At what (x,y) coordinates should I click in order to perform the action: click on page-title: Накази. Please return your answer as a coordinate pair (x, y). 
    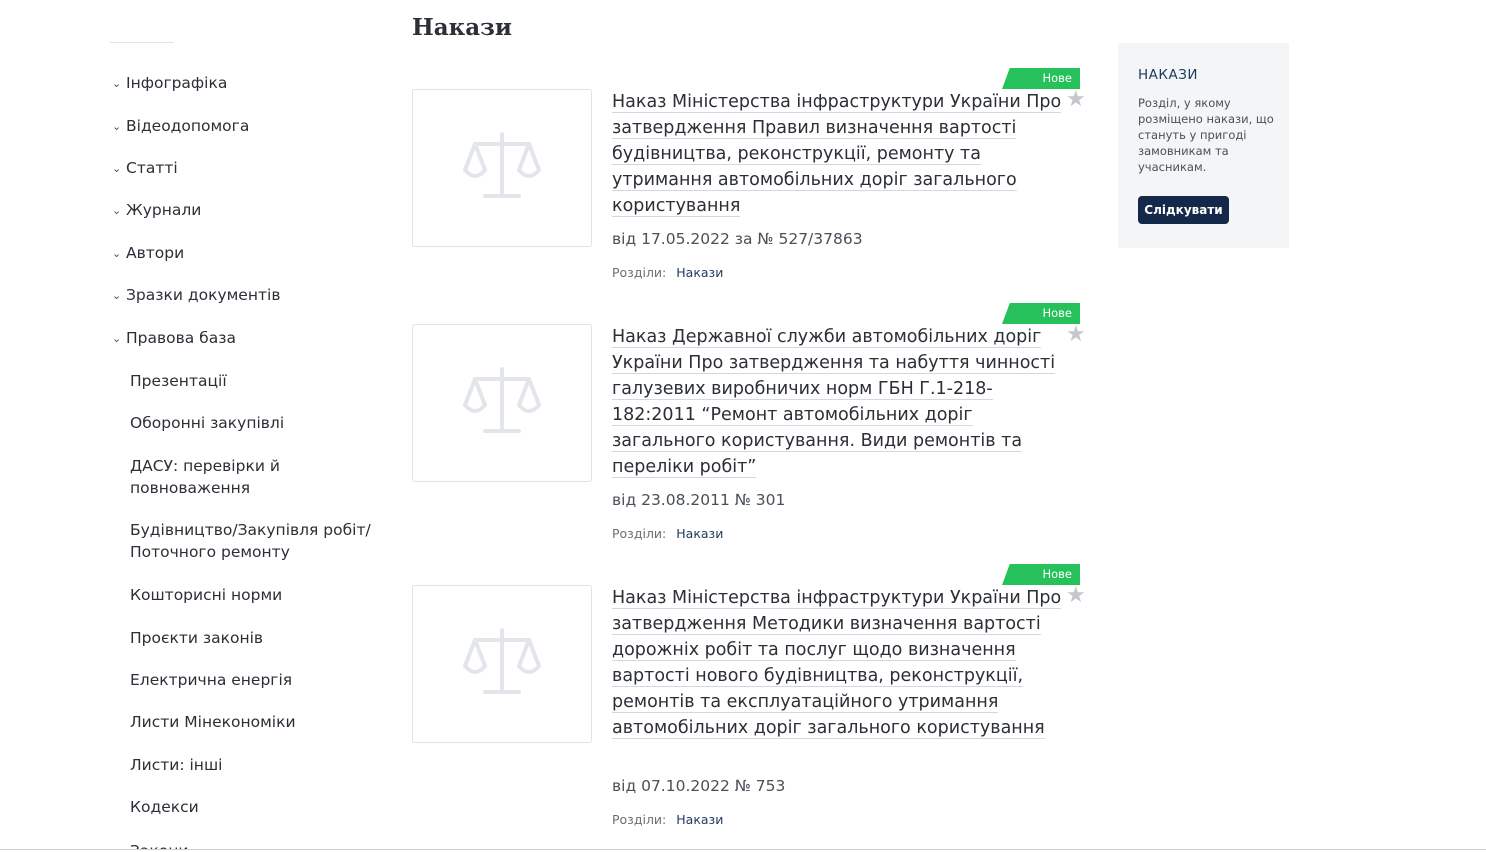
    Looking at the image, I should click on (462, 27).